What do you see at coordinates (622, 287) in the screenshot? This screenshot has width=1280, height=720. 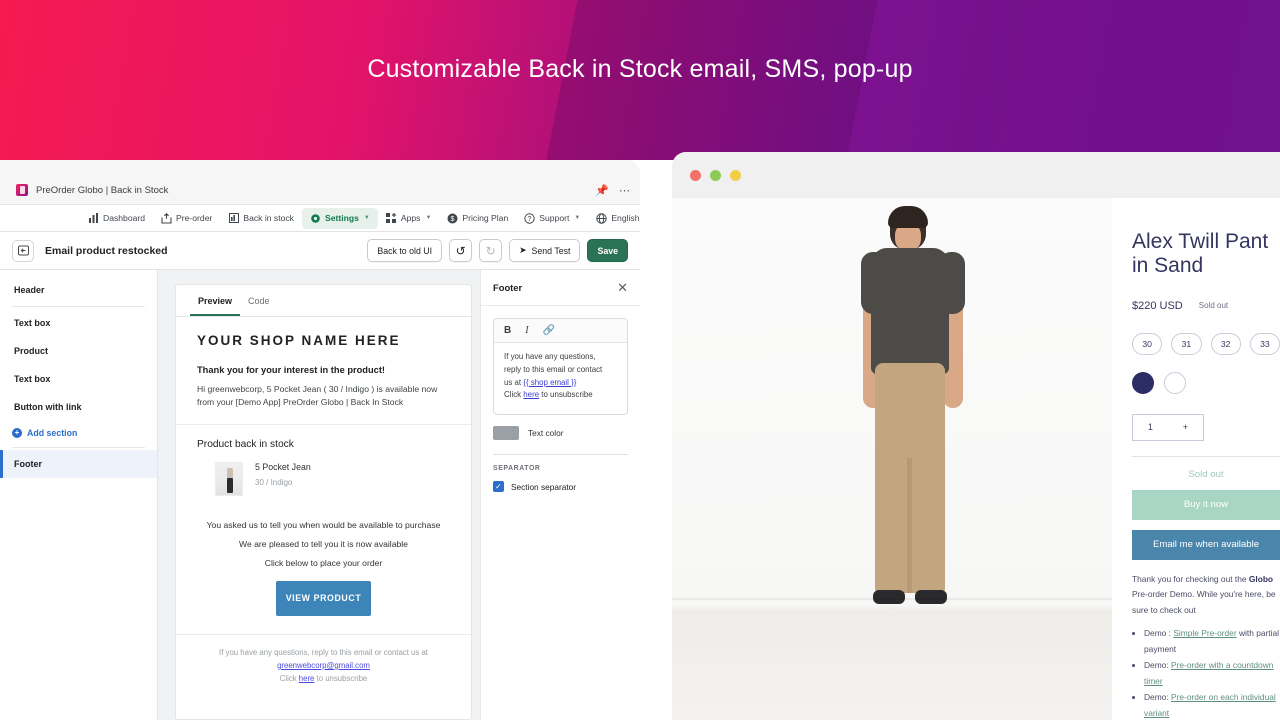 I see `close-icon: ✕` at bounding box center [622, 287].